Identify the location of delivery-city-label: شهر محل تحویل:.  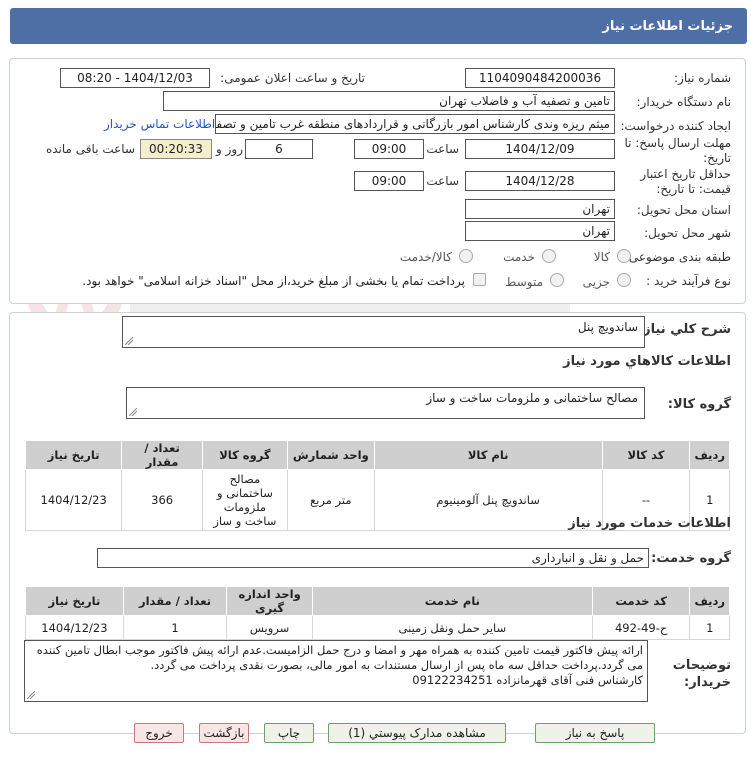
(687, 233).